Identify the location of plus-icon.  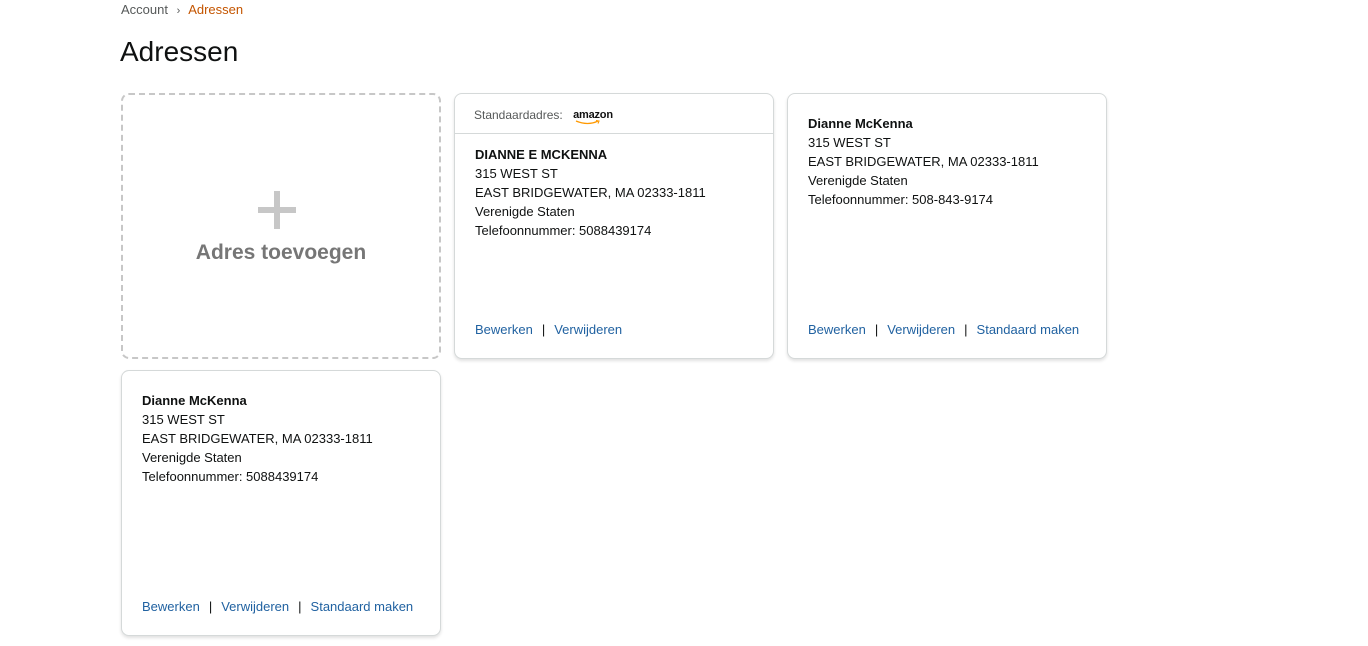
(277, 210).